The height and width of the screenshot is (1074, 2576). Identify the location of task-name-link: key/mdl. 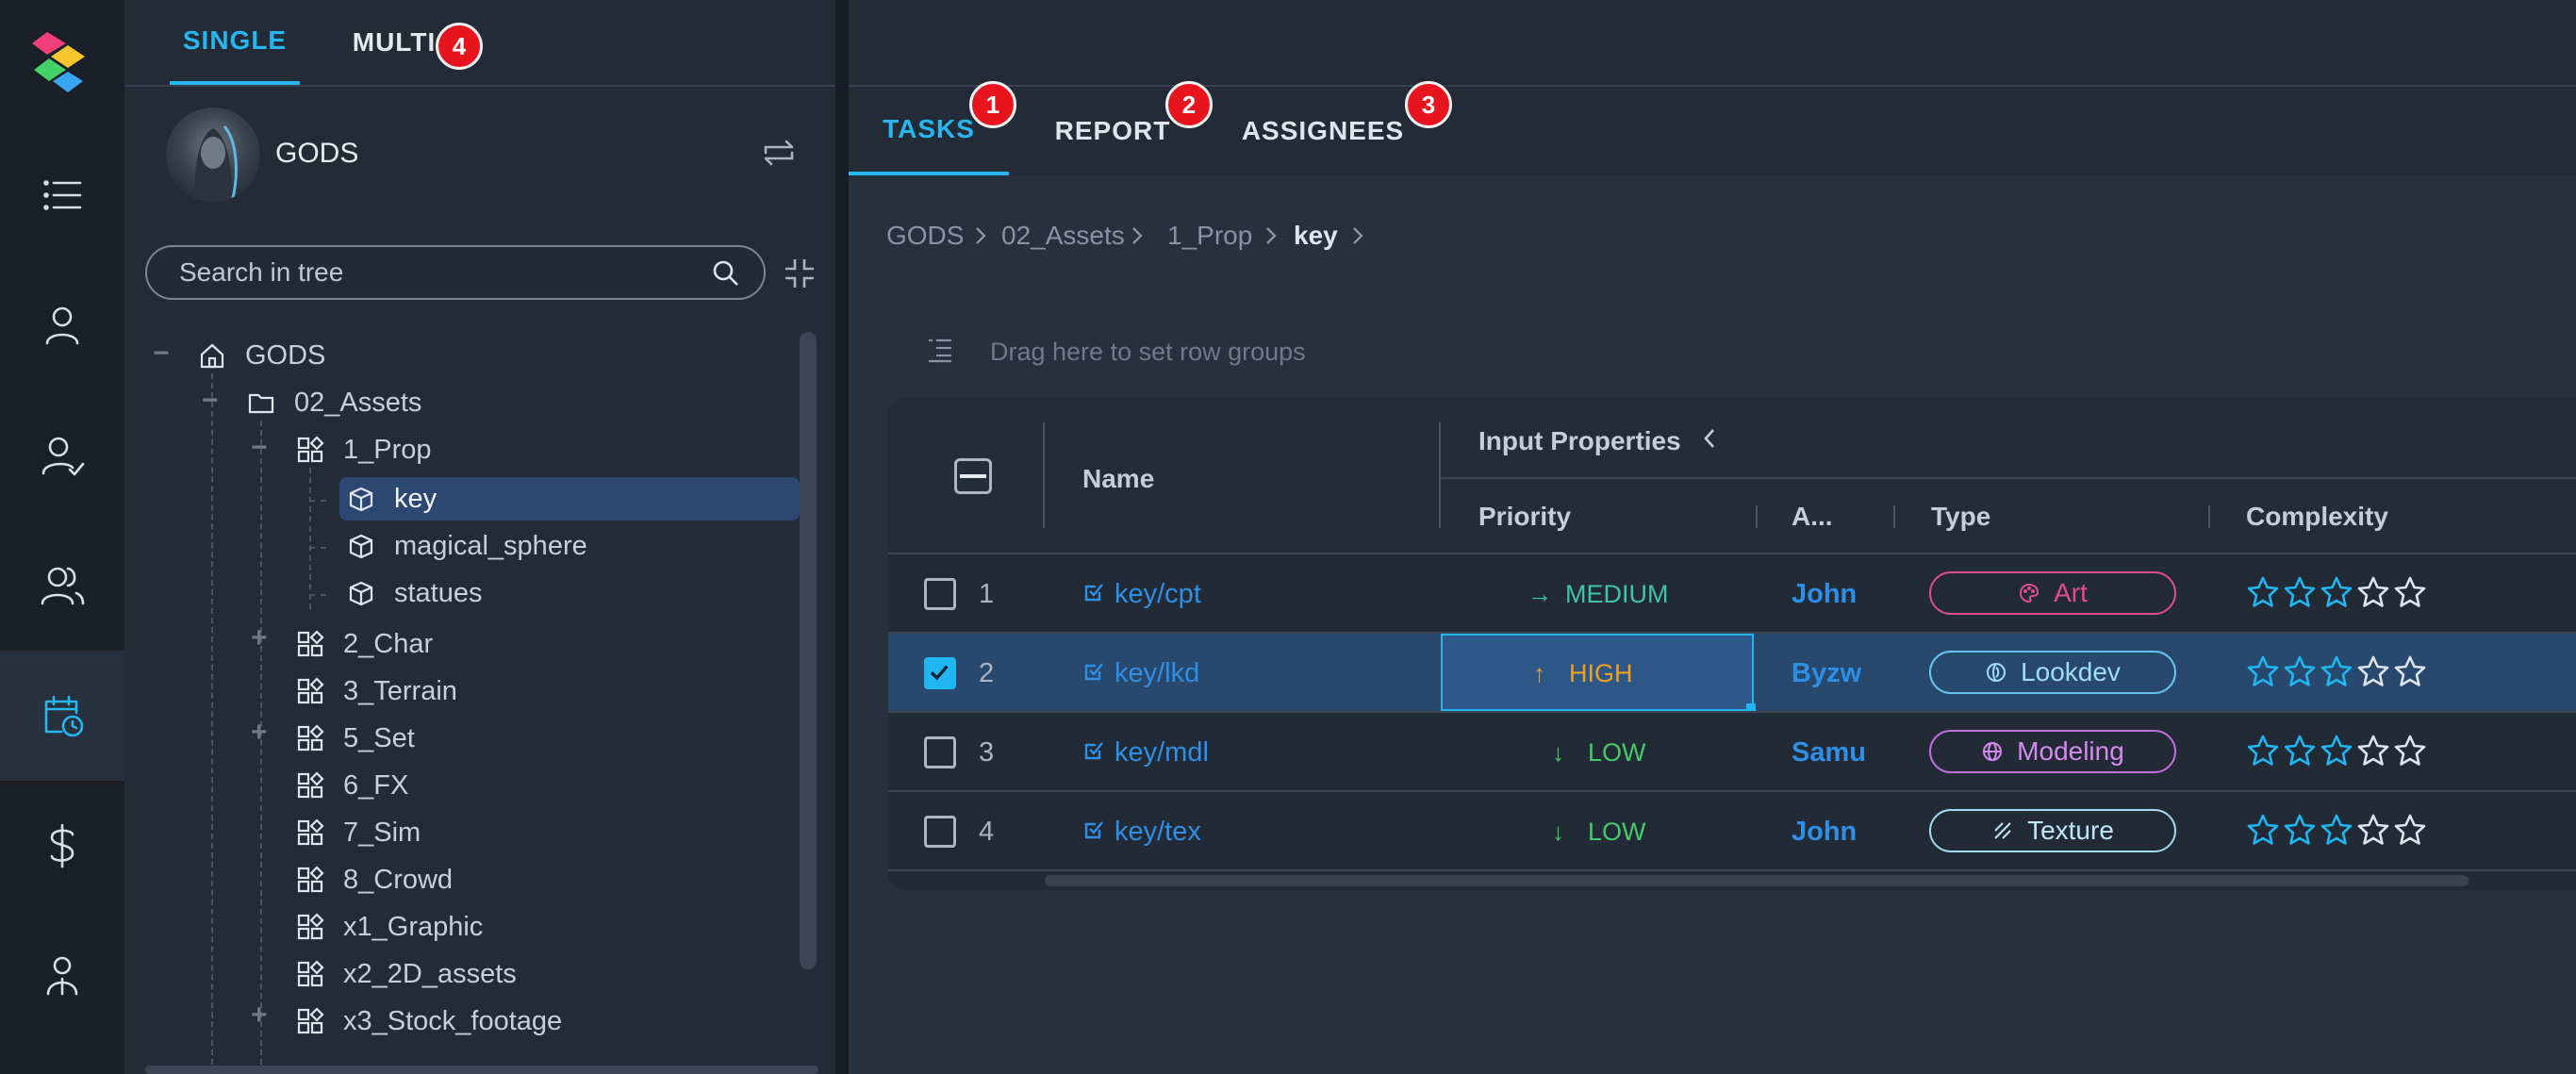
(1162, 752).